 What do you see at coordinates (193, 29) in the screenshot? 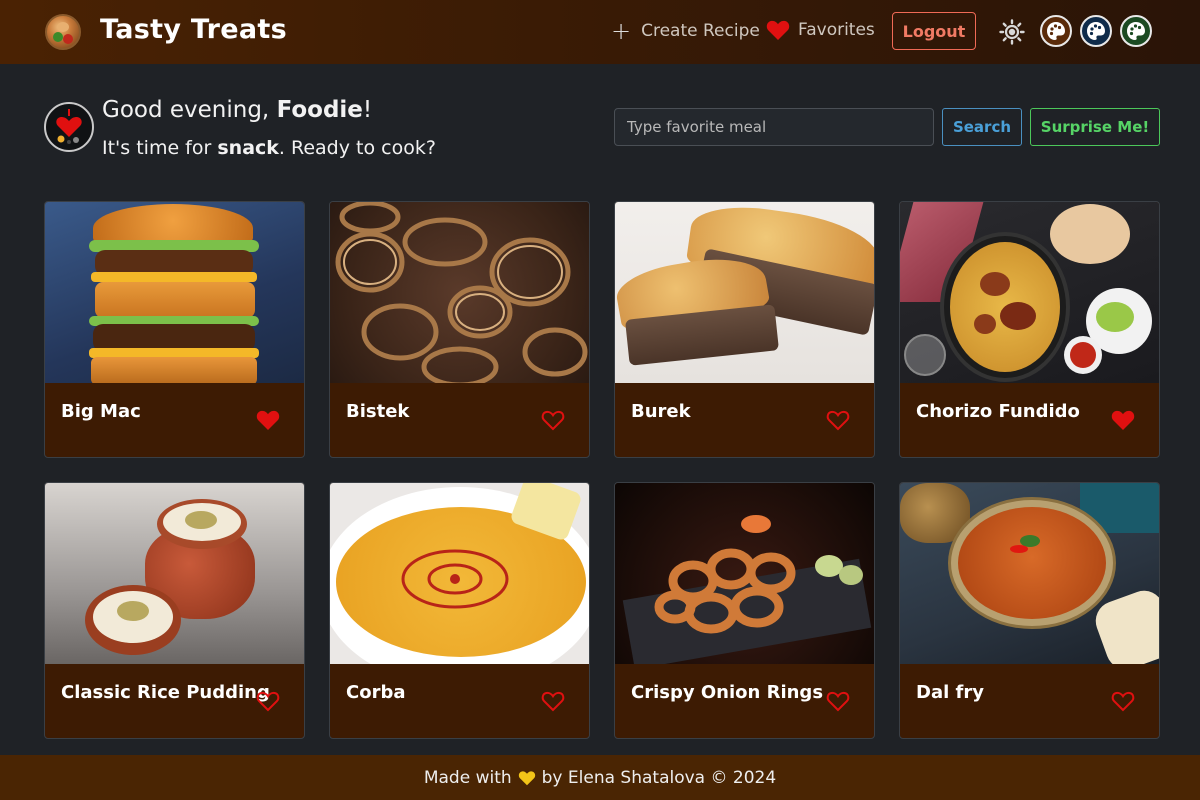
I see `app-title: Tasty Treats` at bounding box center [193, 29].